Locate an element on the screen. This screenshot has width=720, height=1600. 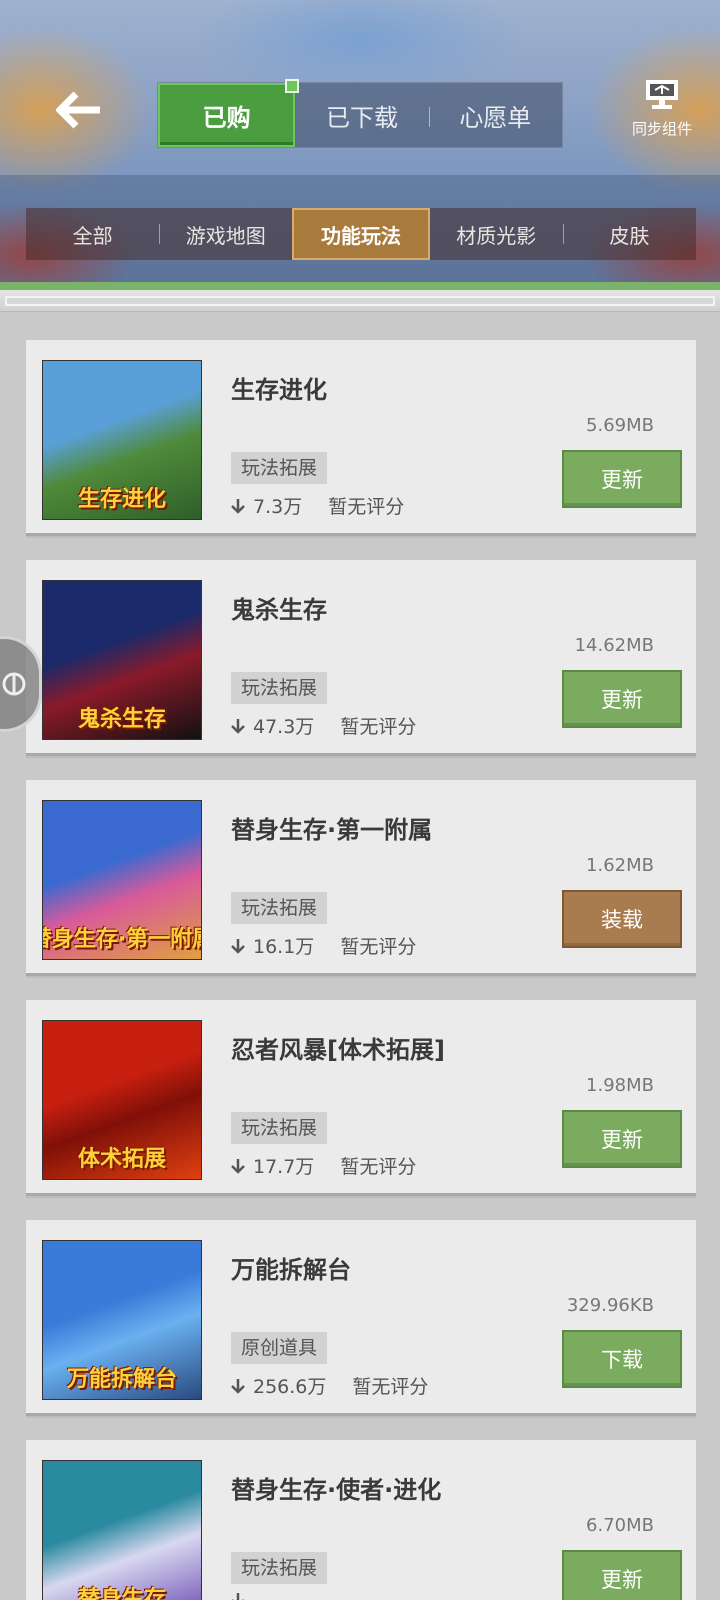
resource-card: 万能拆解台 万能拆解台 329.96KB 原创道具 256.6万 暂无评分 下载 is located at coordinates (361, 1318).